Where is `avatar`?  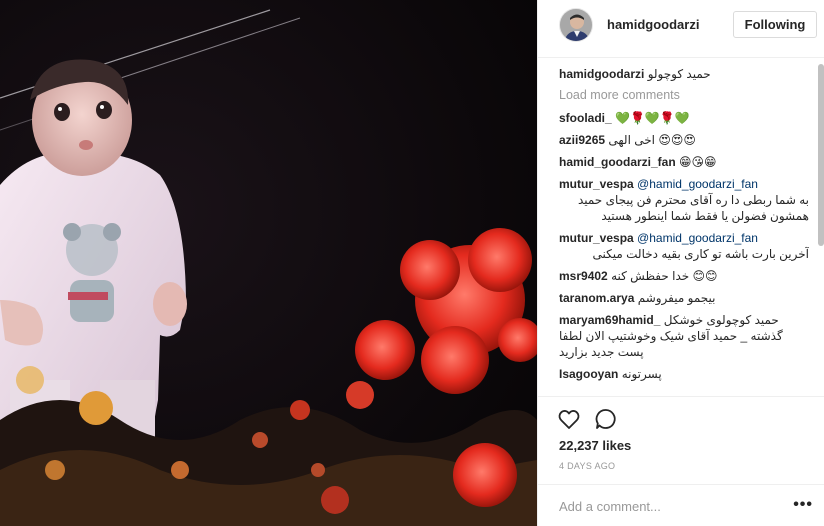
avatar is located at coordinates (576, 25).